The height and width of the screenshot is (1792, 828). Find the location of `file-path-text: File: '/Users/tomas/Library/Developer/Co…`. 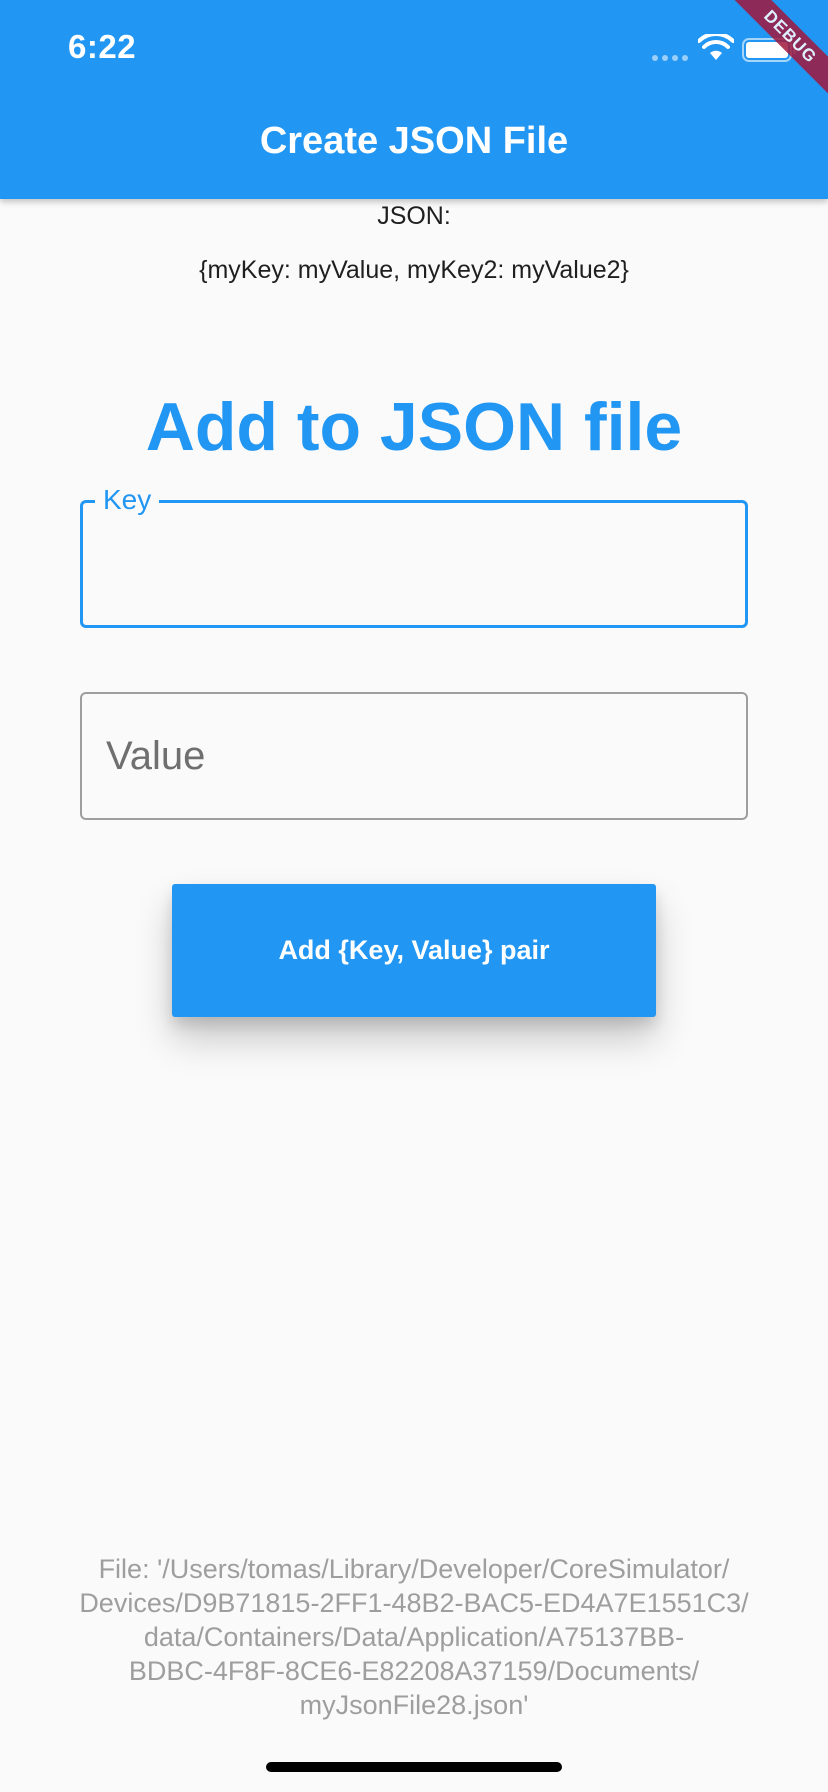

file-path-text: File: '/Users/tomas/Library/Developer/Co… is located at coordinates (414, 1637).